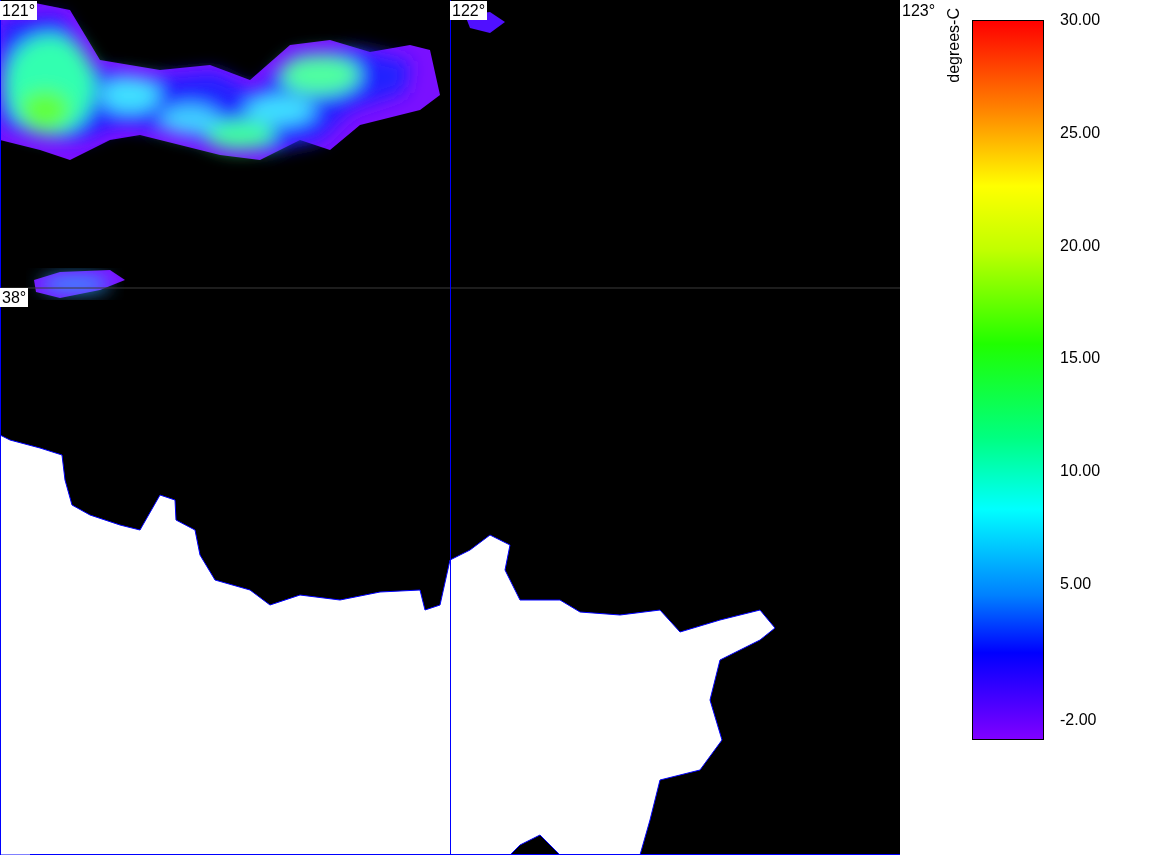  Describe the element at coordinates (1080, 358) in the screenshot. I see `colorbar-tick-label: 15.00` at that location.